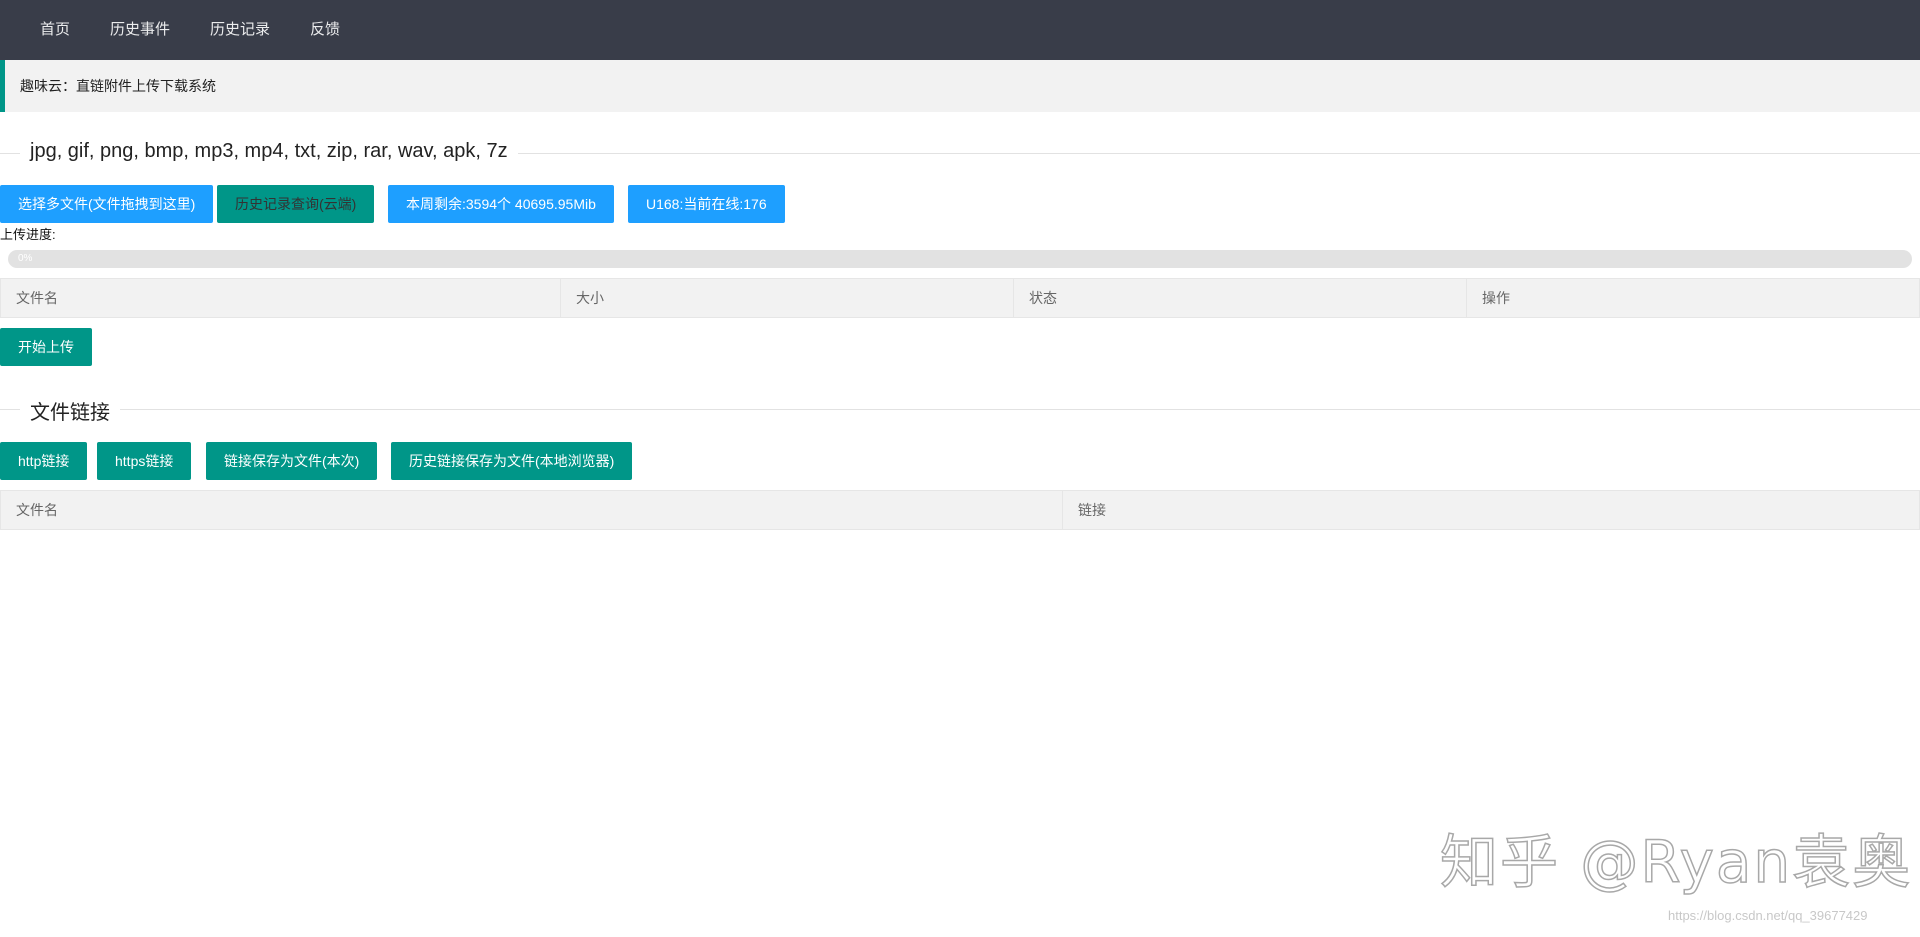  I want to click on links-table-header-link: 链接, so click(1092, 510).